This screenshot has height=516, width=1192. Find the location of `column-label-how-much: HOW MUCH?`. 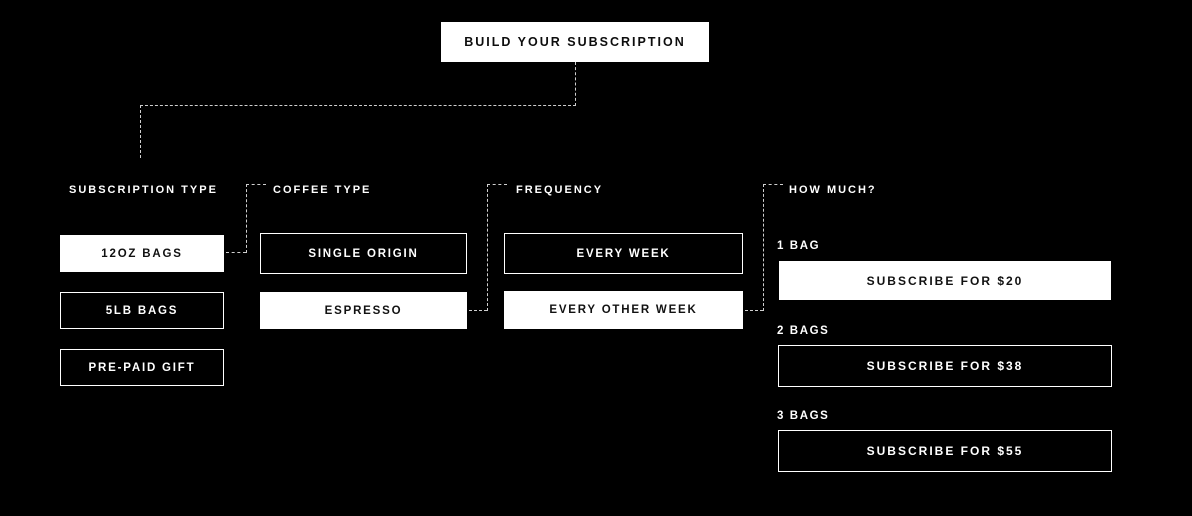

column-label-how-much: HOW MUCH? is located at coordinates (833, 190).